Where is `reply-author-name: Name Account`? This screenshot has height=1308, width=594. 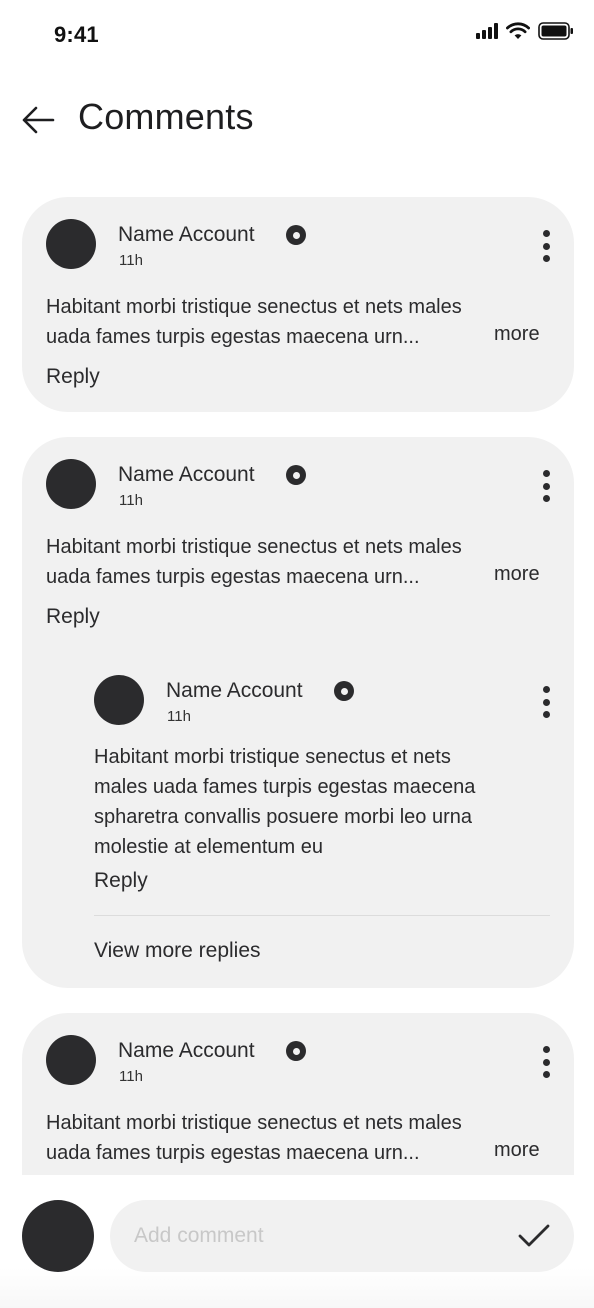
reply-author-name: Name Account is located at coordinates (234, 691).